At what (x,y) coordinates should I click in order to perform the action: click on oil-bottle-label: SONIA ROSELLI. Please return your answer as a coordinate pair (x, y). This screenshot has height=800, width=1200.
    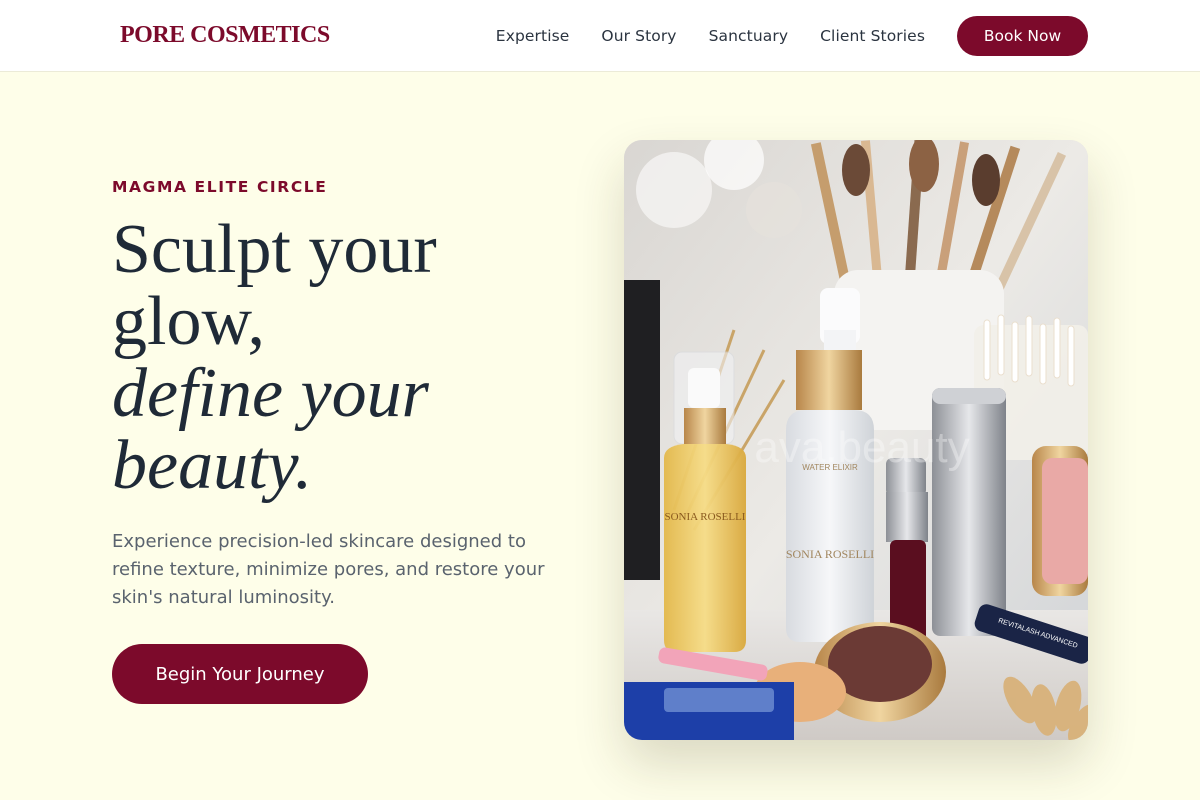
    Looking at the image, I should click on (705, 517).